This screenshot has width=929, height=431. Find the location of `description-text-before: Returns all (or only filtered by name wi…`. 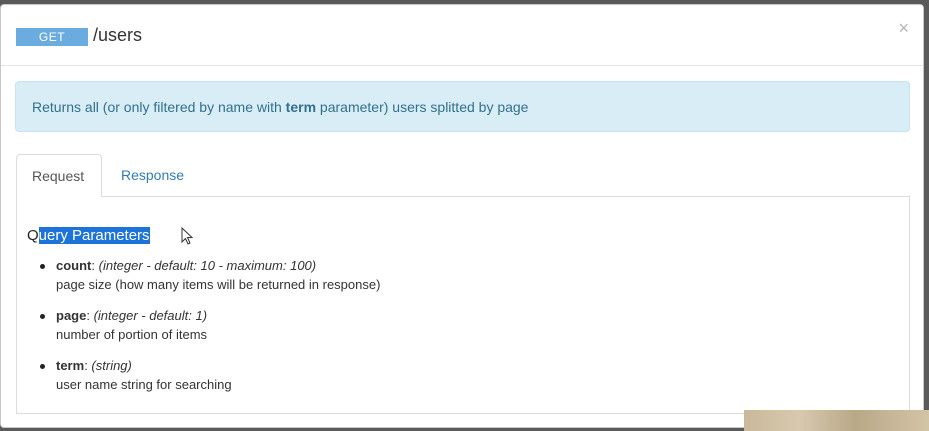

description-text-before: Returns all (or only filtered by name wi… is located at coordinates (159, 107).